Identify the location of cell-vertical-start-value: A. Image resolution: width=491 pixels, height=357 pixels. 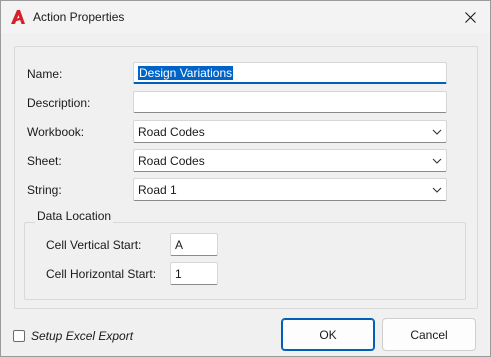
(179, 244).